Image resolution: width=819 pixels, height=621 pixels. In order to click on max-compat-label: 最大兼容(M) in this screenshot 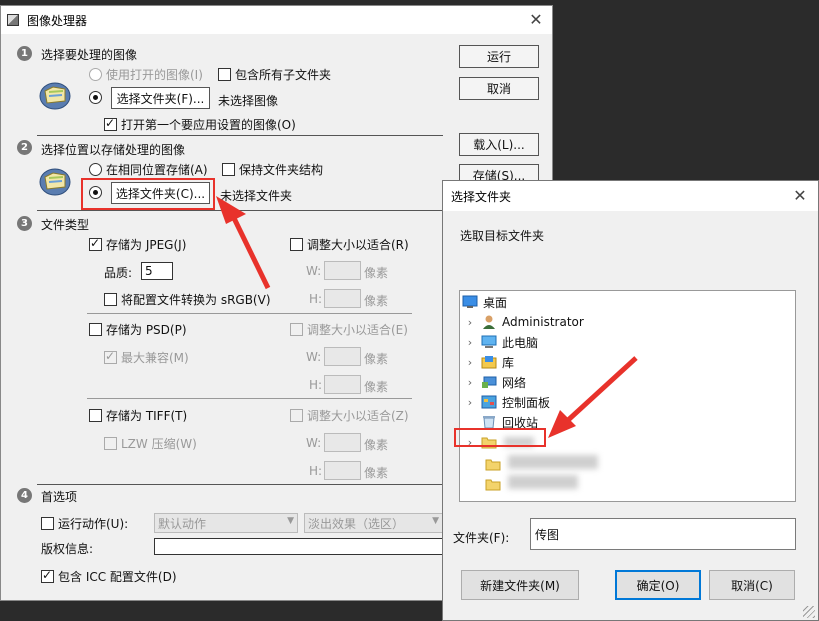, I will do `click(155, 358)`.